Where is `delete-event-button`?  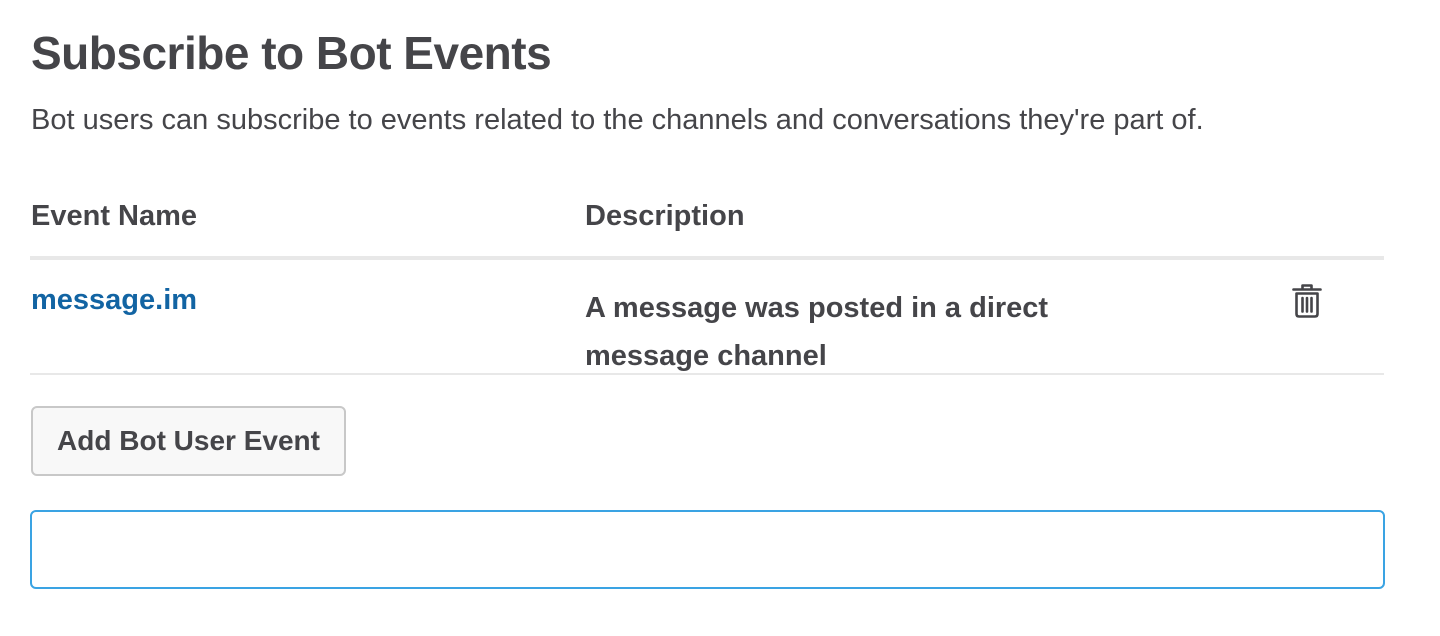 delete-event-button is located at coordinates (1307, 301).